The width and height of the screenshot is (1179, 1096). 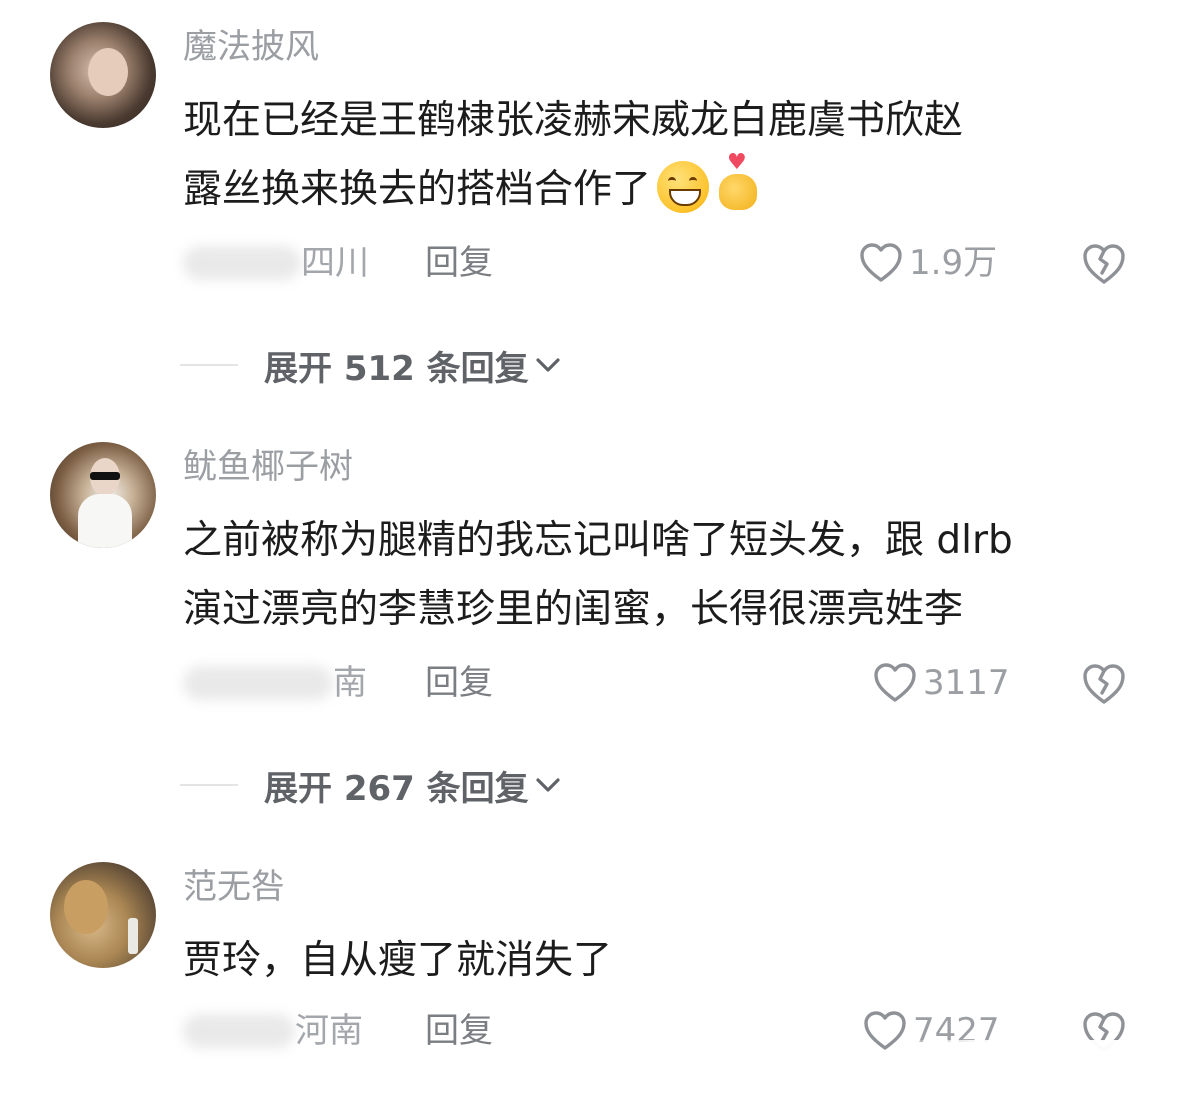 I want to click on like-count: 3117, so click(x=966, y=683).